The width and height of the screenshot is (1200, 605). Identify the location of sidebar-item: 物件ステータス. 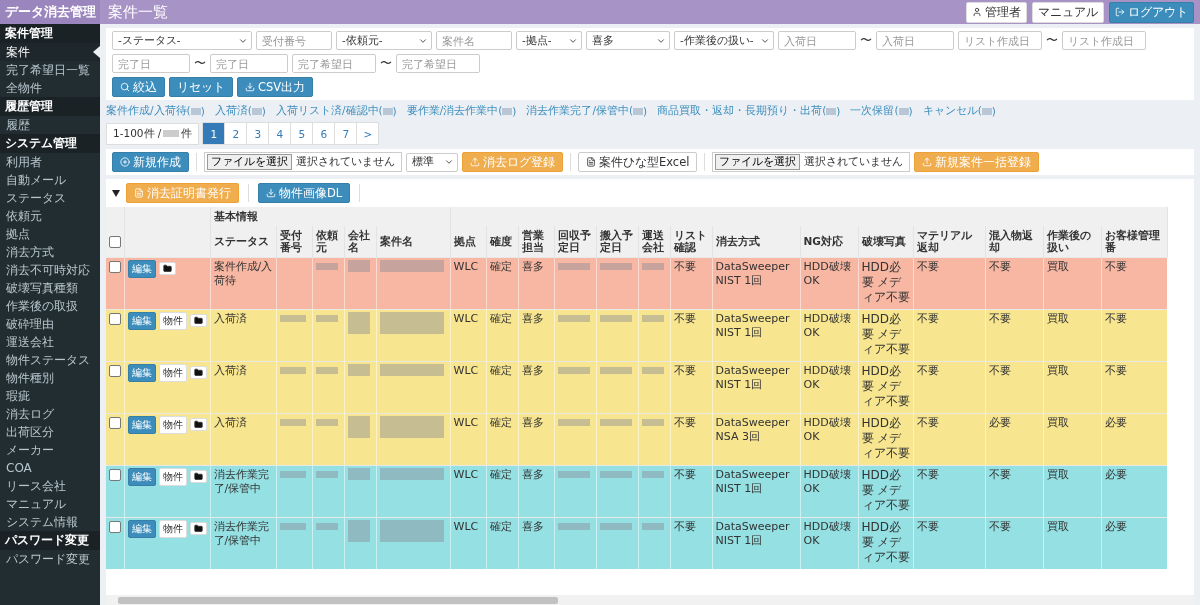
(50, 360).